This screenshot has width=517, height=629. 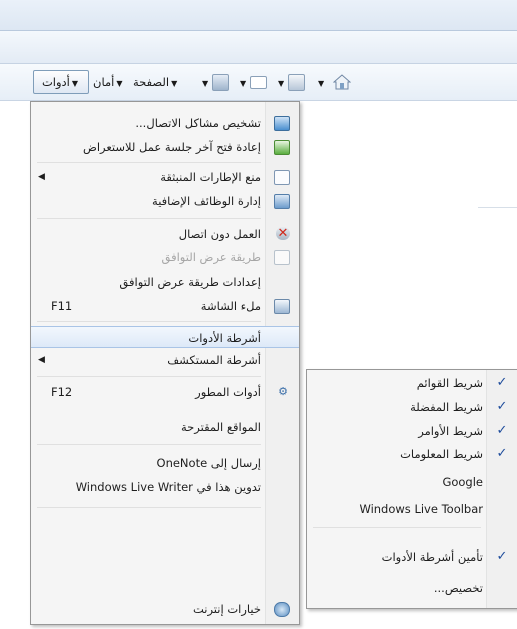 What do you see at coordinates (283, 233) in the screenshot?
I see `work-offline-icon: ✕` at bounding box center [283, 233].